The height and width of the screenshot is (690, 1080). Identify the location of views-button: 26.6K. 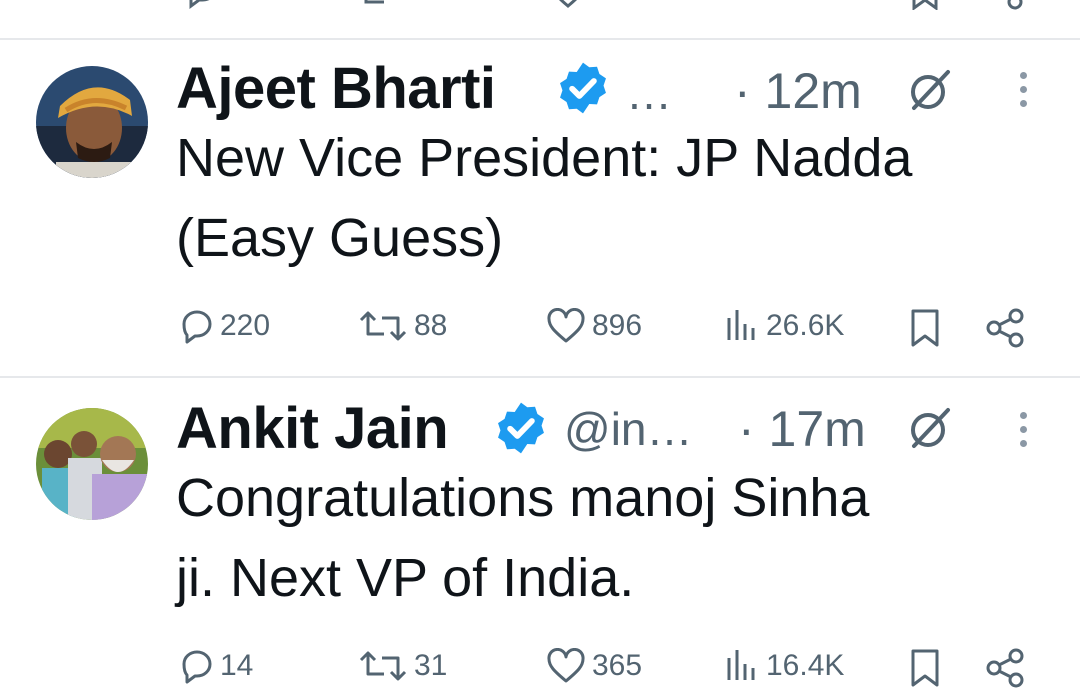
(784, 326).